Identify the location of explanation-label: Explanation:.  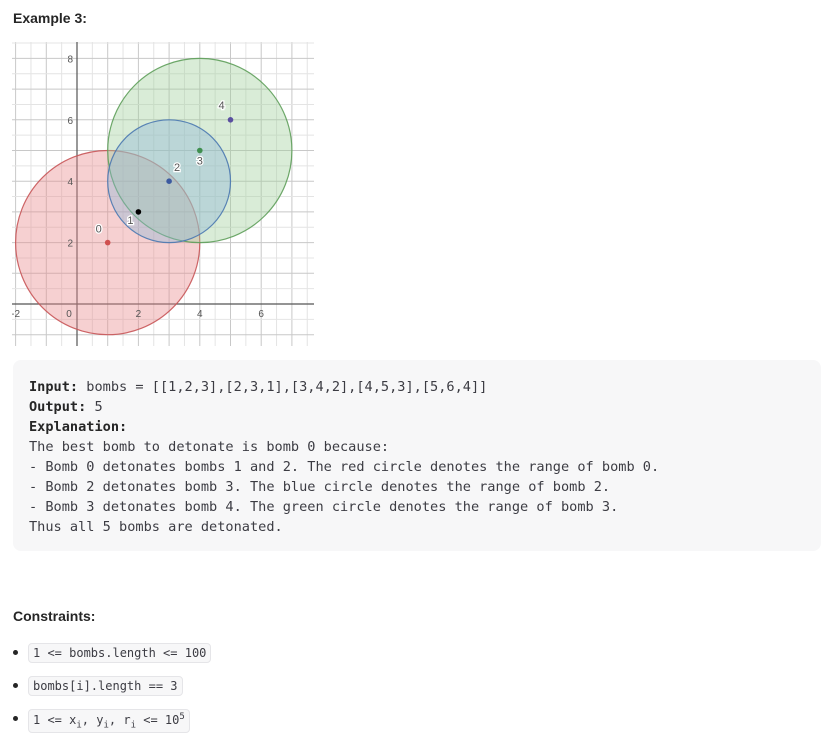
(78, 427).